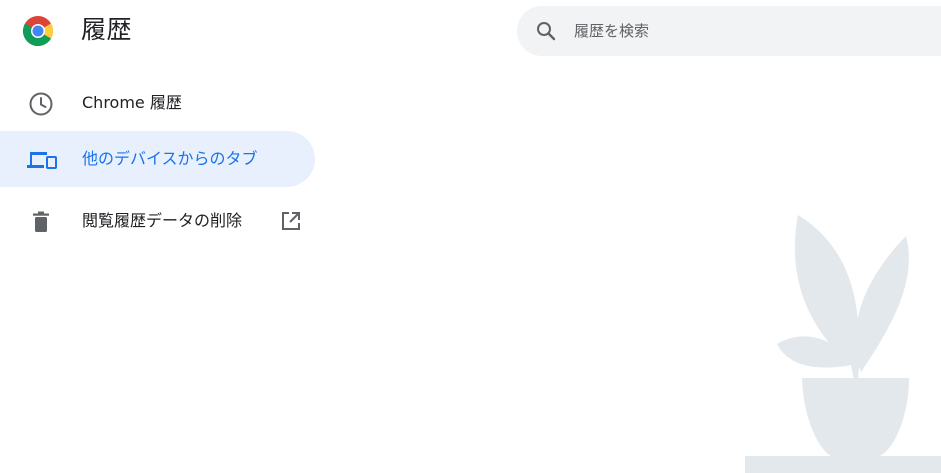  What do you see at coordinates (611, 31) in the screenshot?
I see `search-input: 履歴を検索` at bounding box center [611, 31].